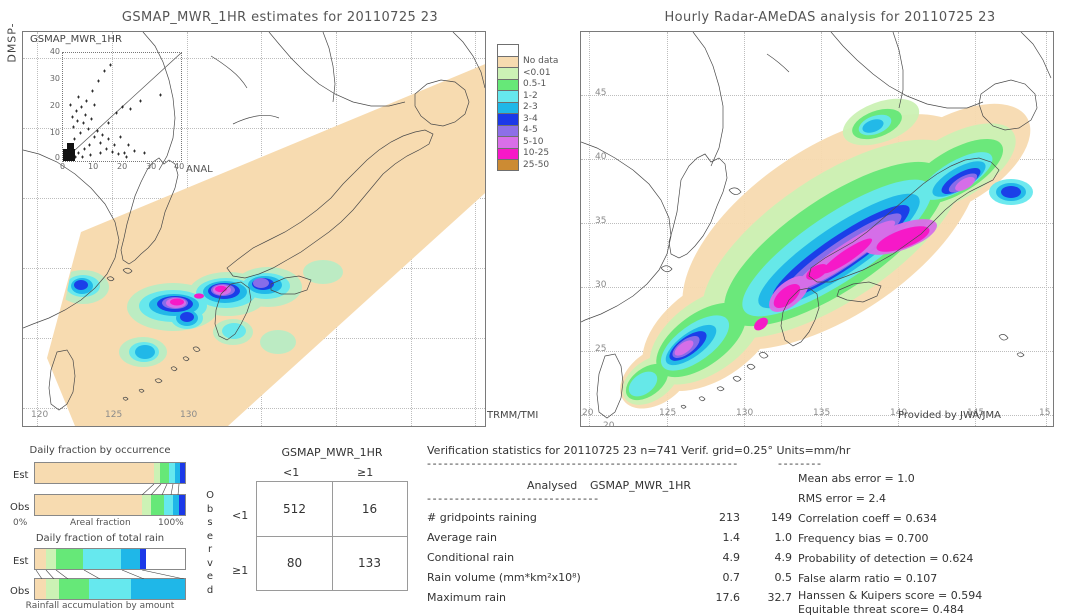 The height and width of the screenshot is (616, 1080). I want to click on score-line-5: False alarm ratio = 0.107, so click(868, 578).